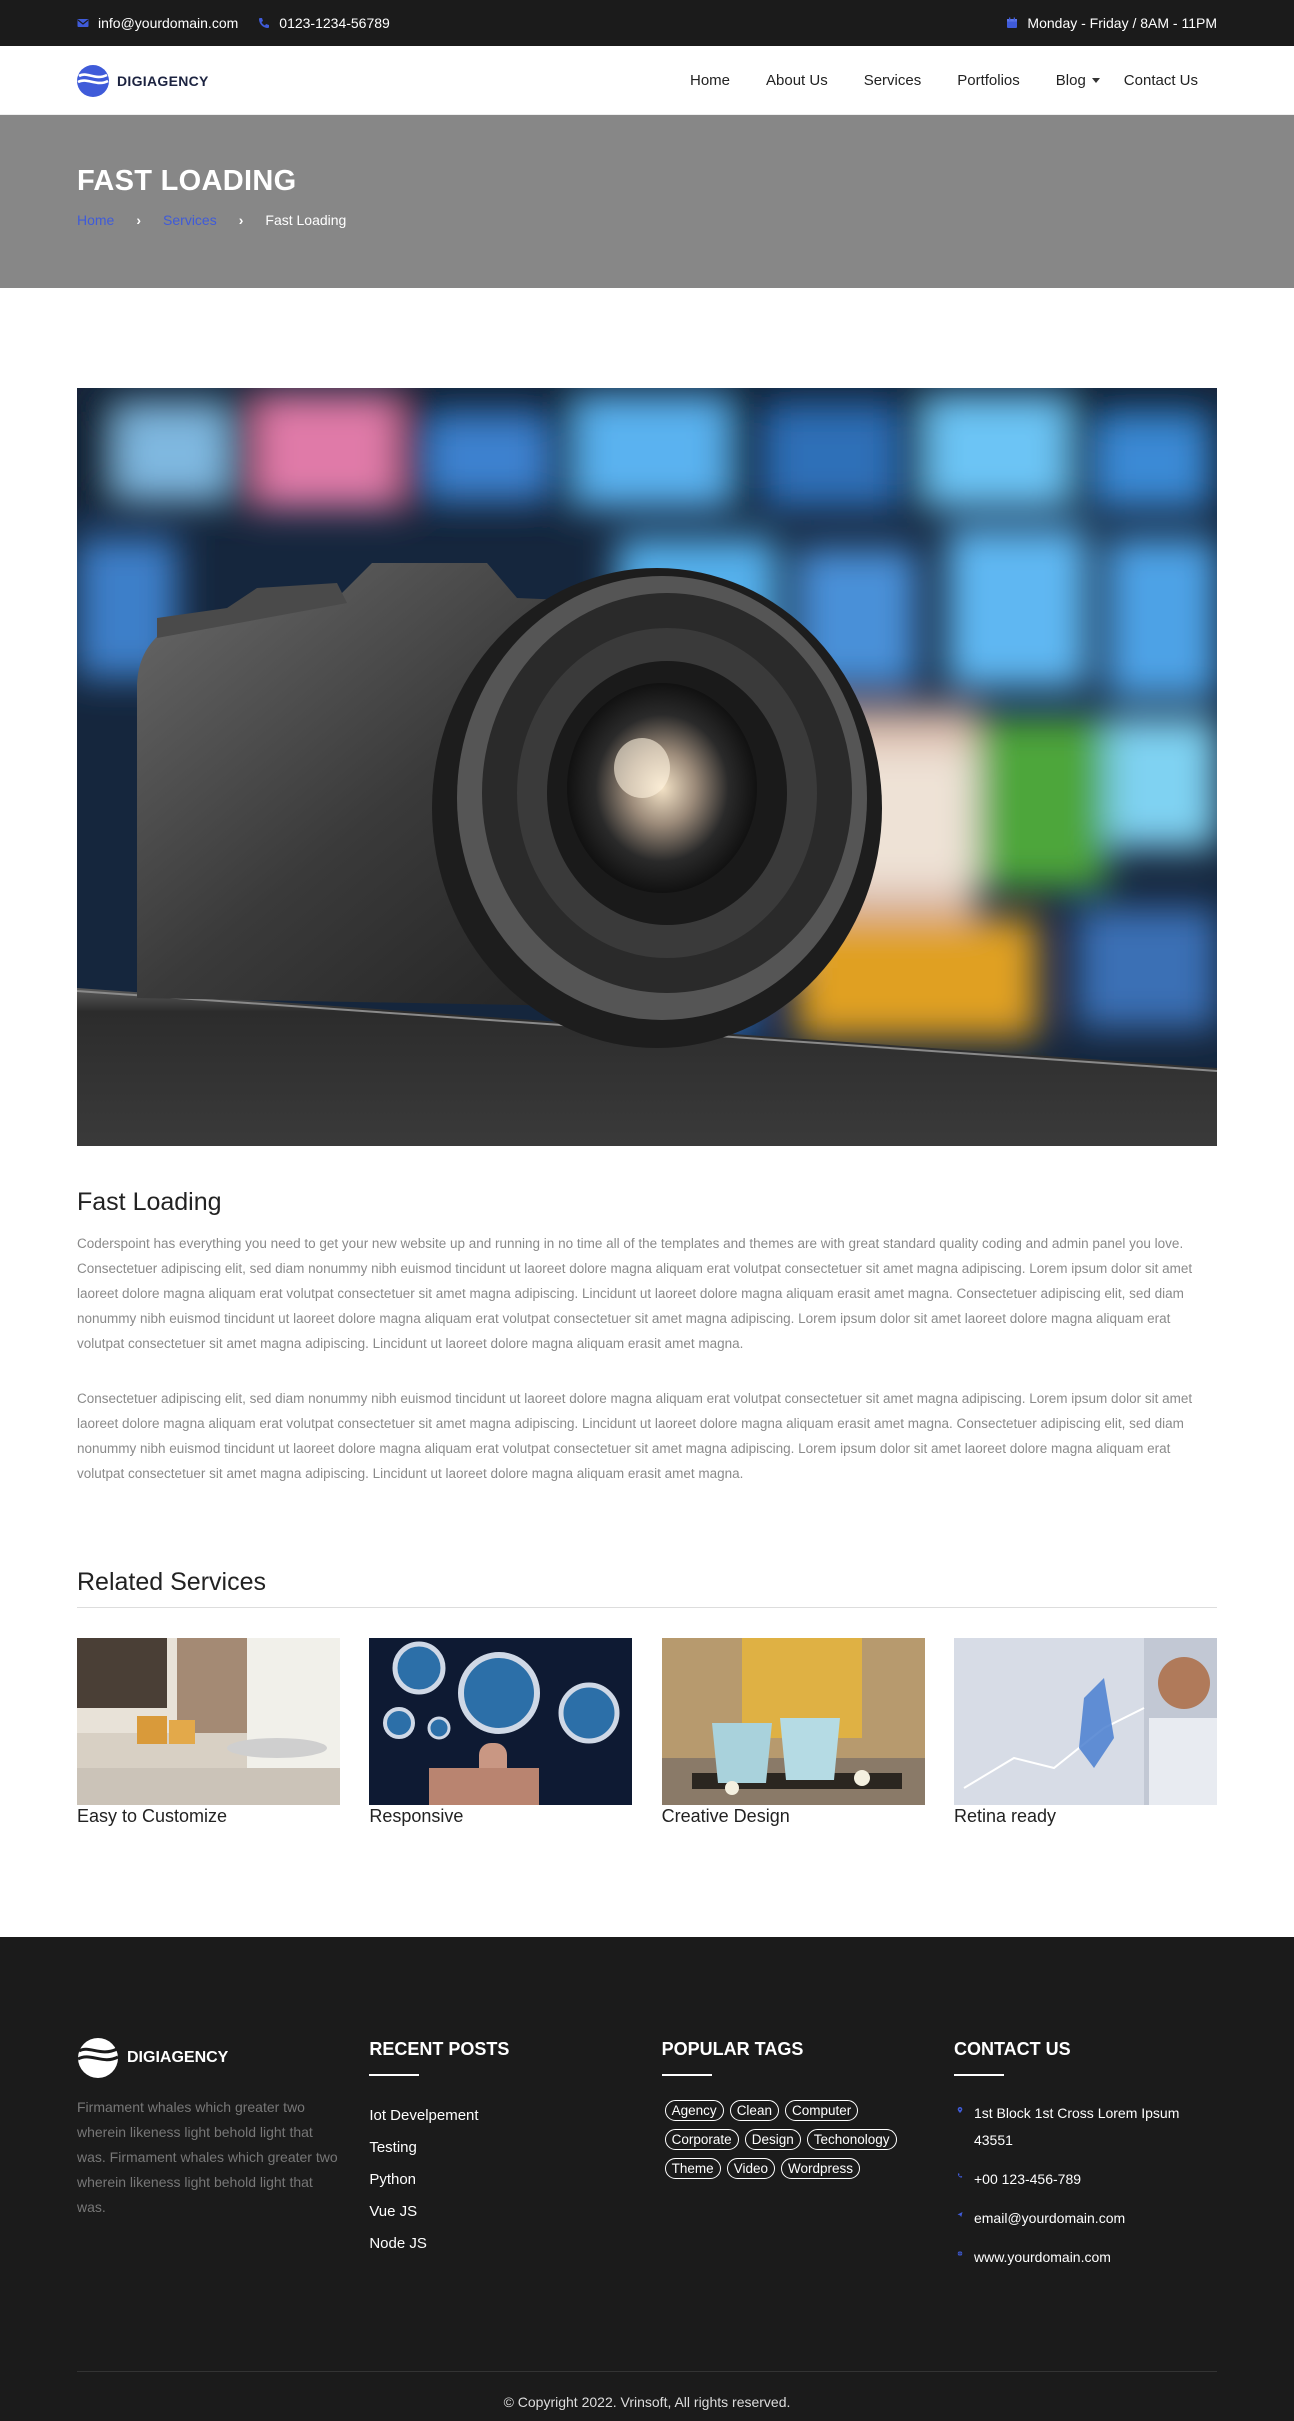 The height and width of the screenshot is (2421, 1294). I want to click on breadcrumb-services-link: Services, so click(190, 220).